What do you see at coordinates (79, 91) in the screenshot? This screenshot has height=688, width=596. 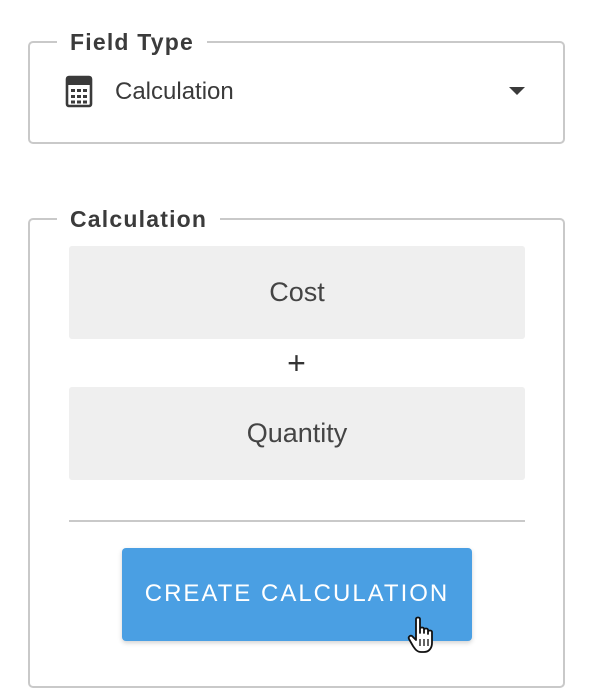 I see `calculator-icon` at bounding box center [79, 91].